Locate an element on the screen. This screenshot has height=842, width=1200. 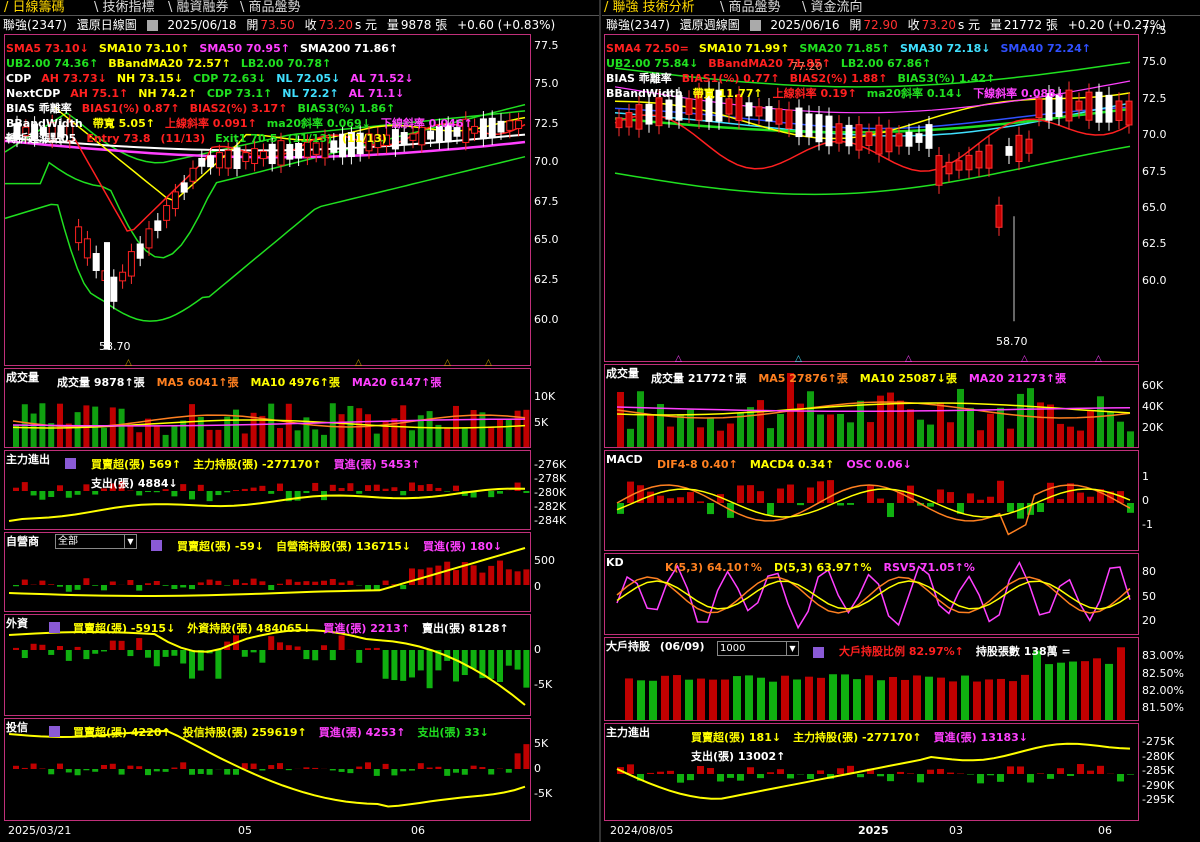
tab-tech-indicators: \ 技術指標 is located at coordinates (124, 8).